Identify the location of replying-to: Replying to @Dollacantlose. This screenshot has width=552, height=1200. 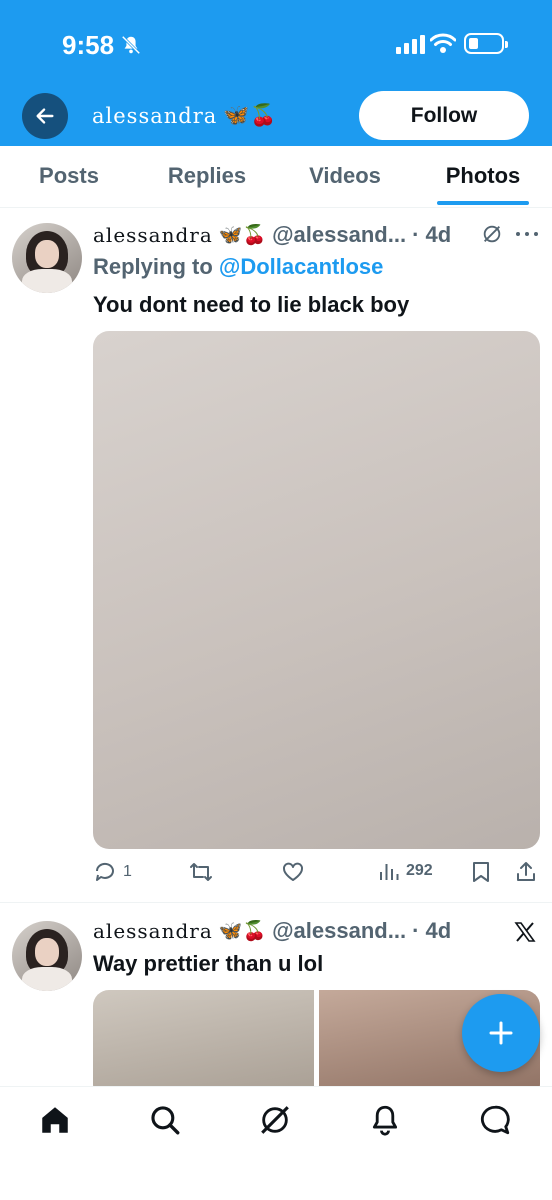
(238, 267).